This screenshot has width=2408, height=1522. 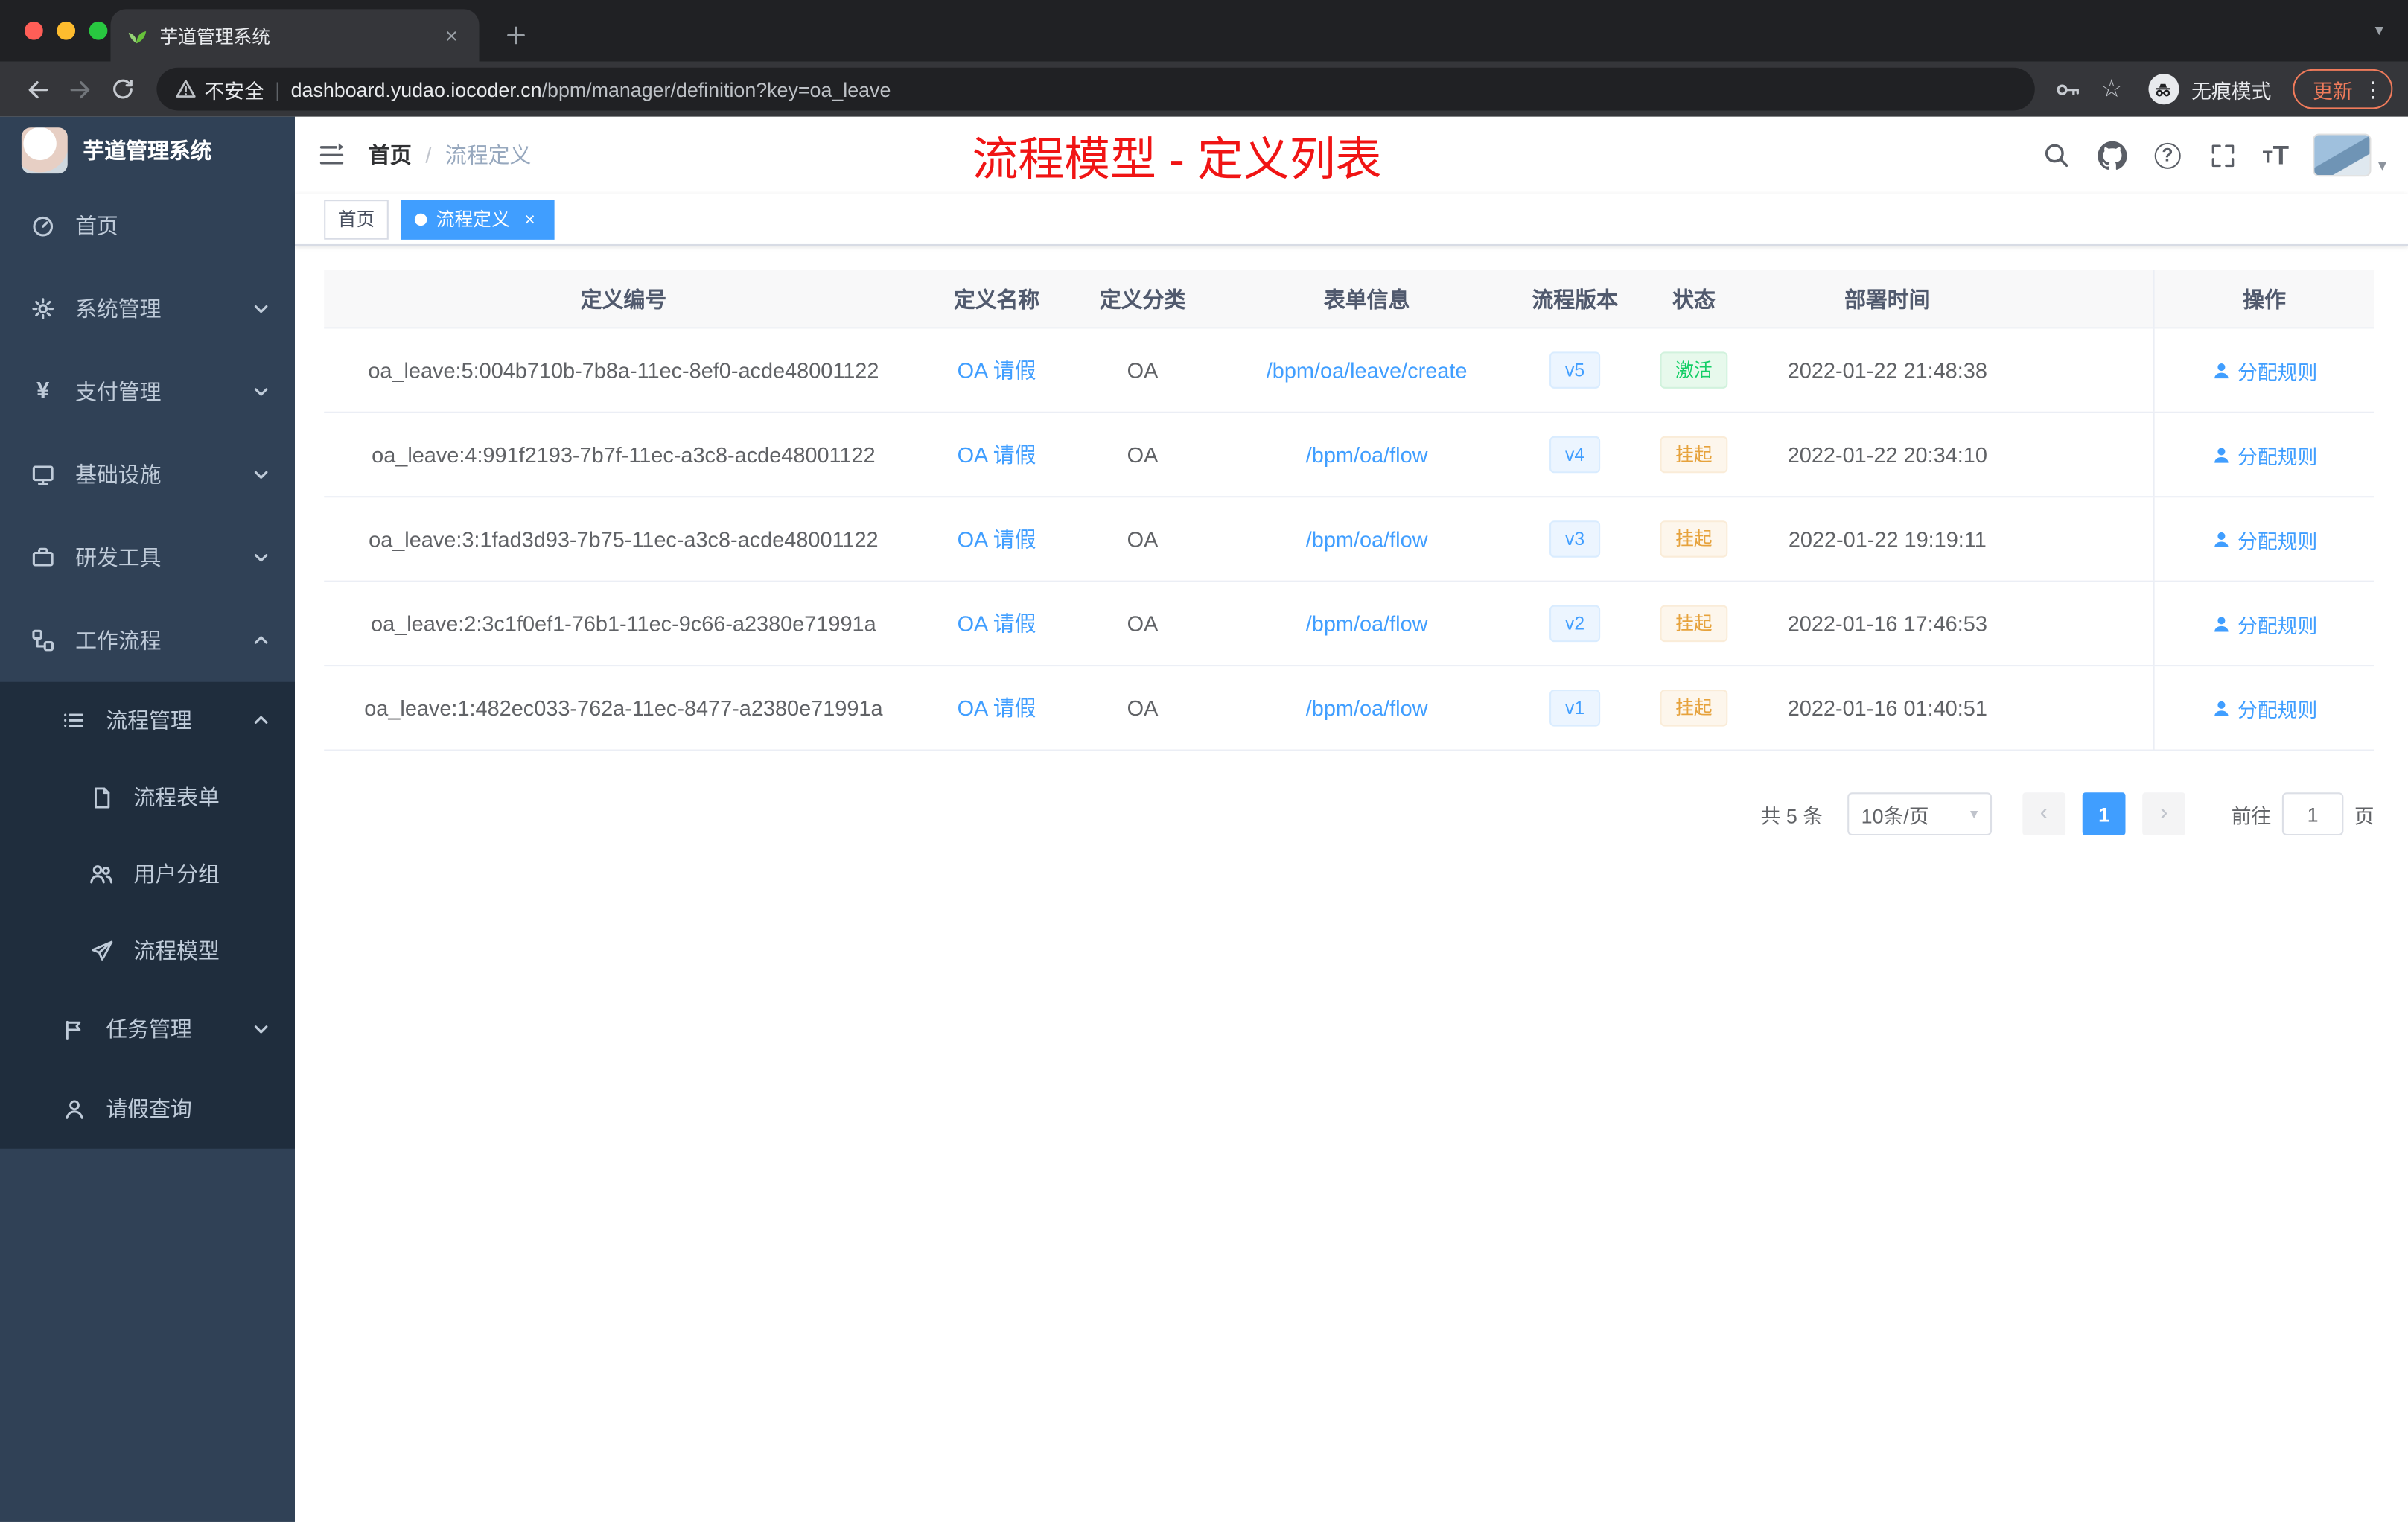 I want to click on font-size-icon: TT, so click(x=2275, y=155).